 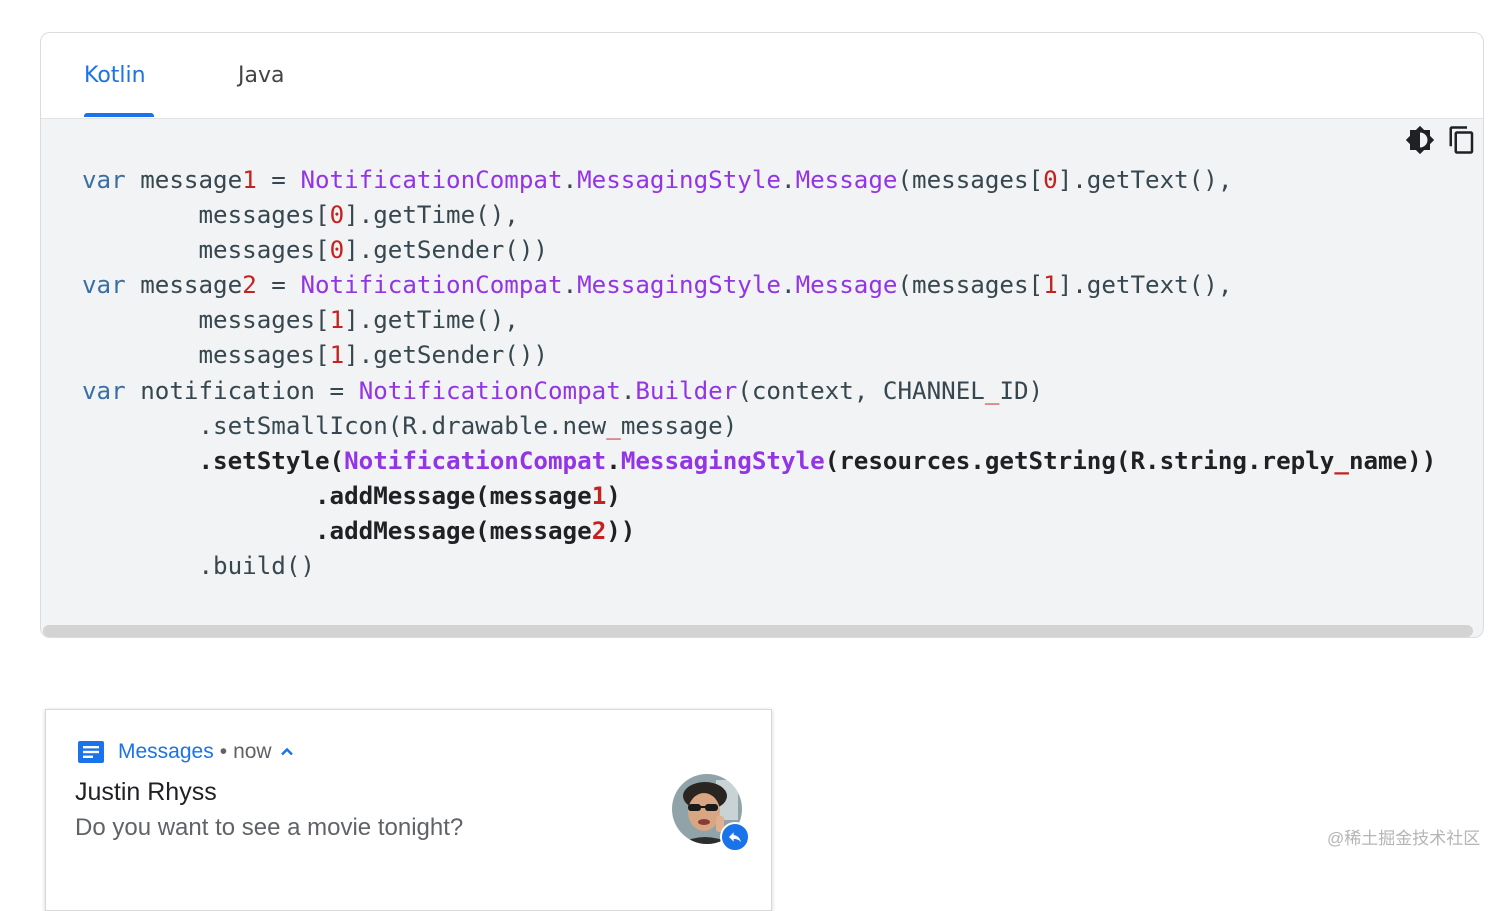 I want to click on notification-header: Messages • now, so click(x=206, y=752).